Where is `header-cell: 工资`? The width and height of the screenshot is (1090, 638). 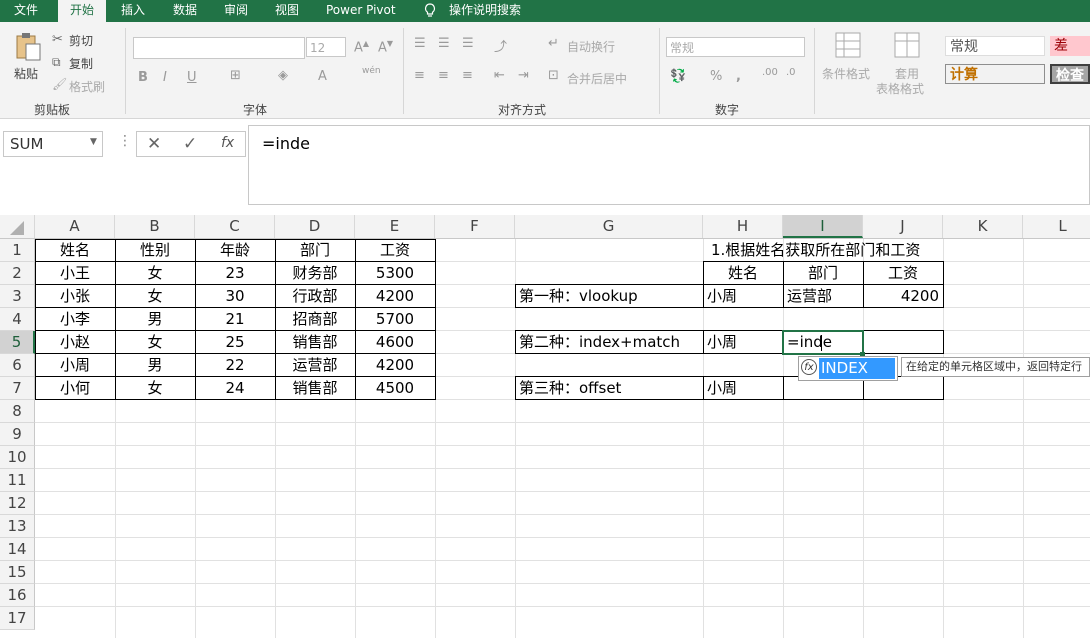
header-cell: 工资 is located at coordinates (395, 250).